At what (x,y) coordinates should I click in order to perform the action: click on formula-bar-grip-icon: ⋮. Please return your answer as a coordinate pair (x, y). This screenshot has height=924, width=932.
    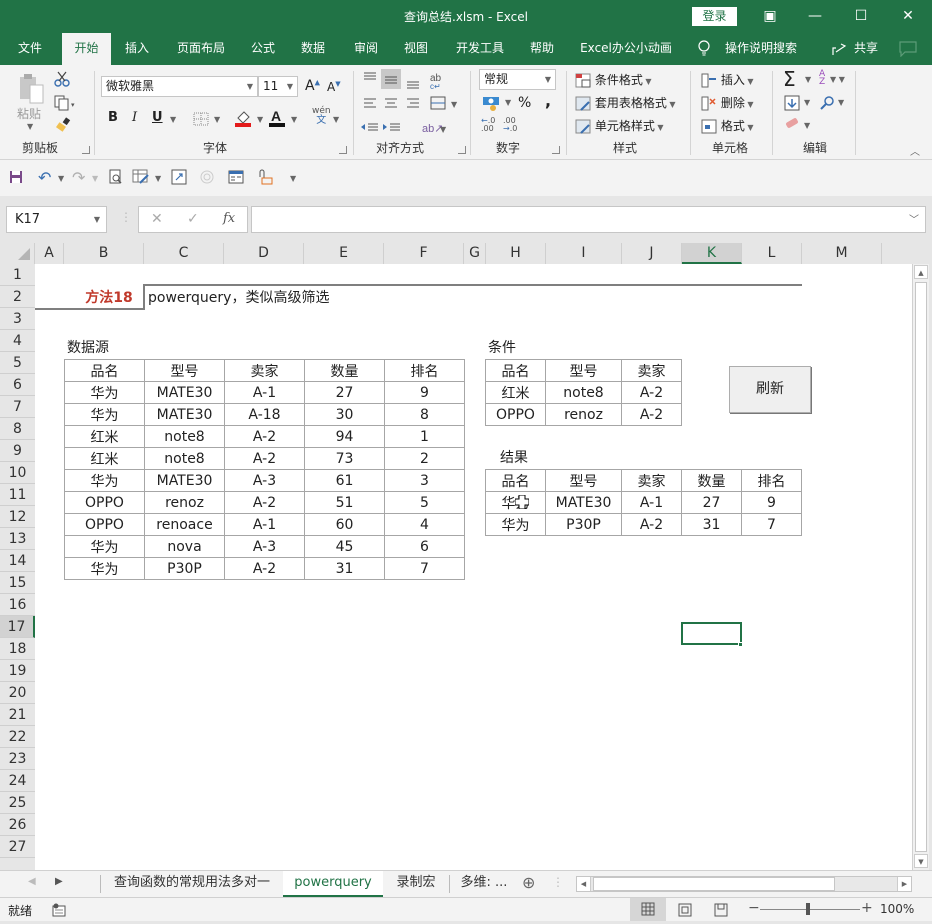
    Looking at the image, I should click on (126, 217).